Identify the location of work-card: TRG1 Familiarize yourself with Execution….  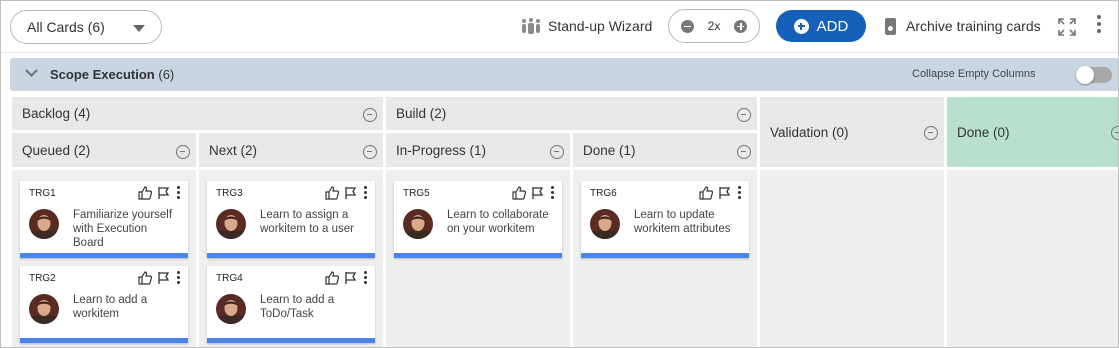
(104, 219).